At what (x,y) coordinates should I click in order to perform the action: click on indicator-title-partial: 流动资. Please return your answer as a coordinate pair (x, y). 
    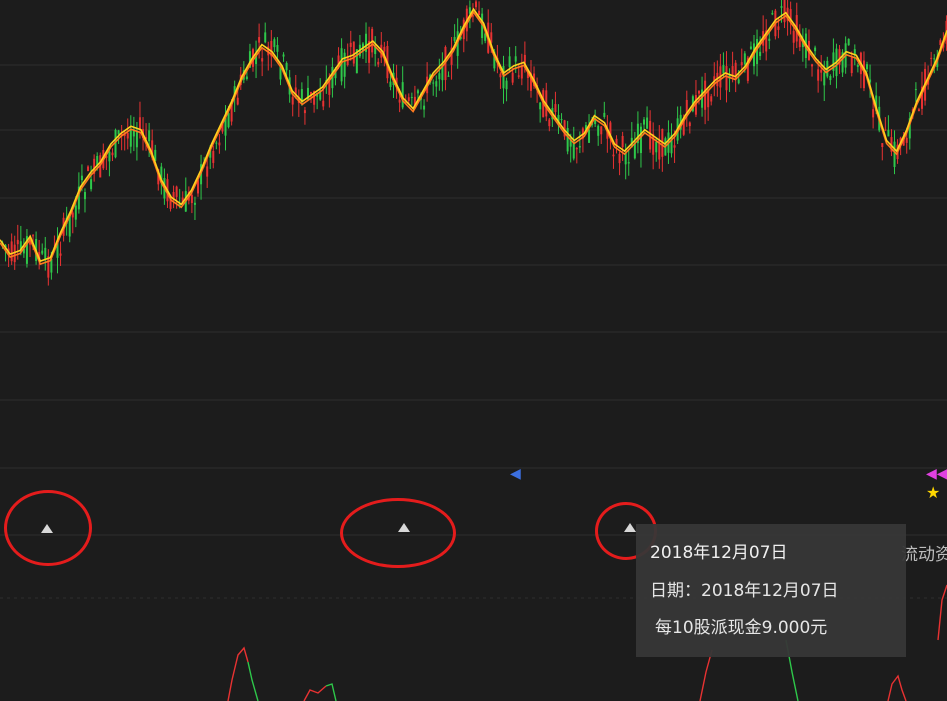
    Looking at the image, I should click on (924, 555).